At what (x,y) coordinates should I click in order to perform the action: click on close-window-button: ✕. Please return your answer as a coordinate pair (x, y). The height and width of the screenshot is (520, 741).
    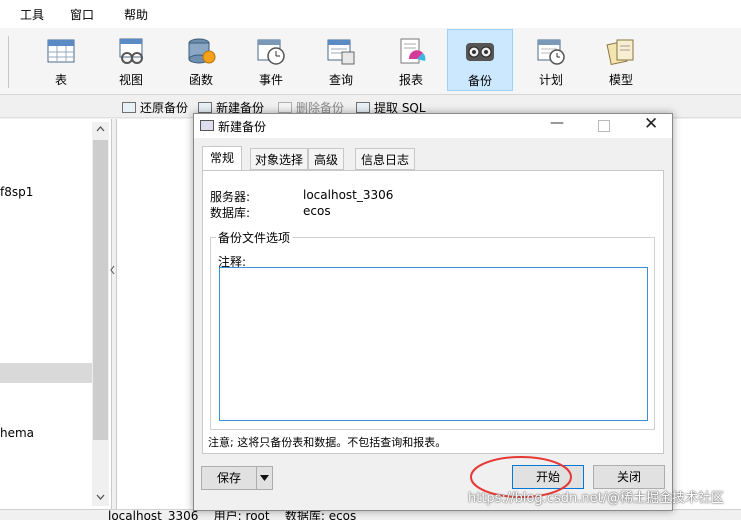
    Looking at the image, I should click on (651, 124).